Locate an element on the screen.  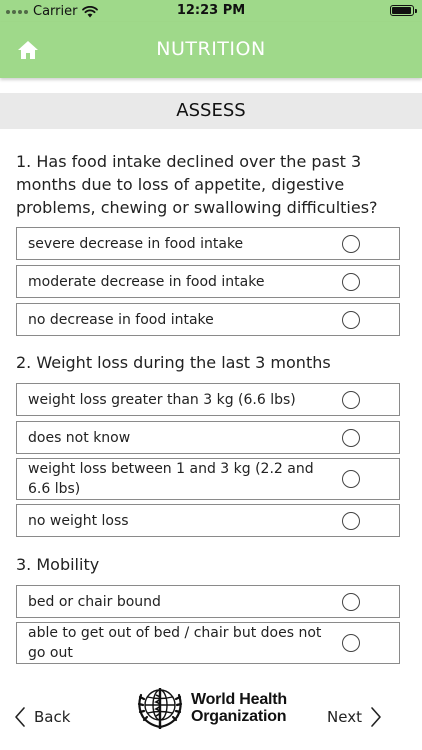
chevron-right-icon is located at coordinates (376, 717).